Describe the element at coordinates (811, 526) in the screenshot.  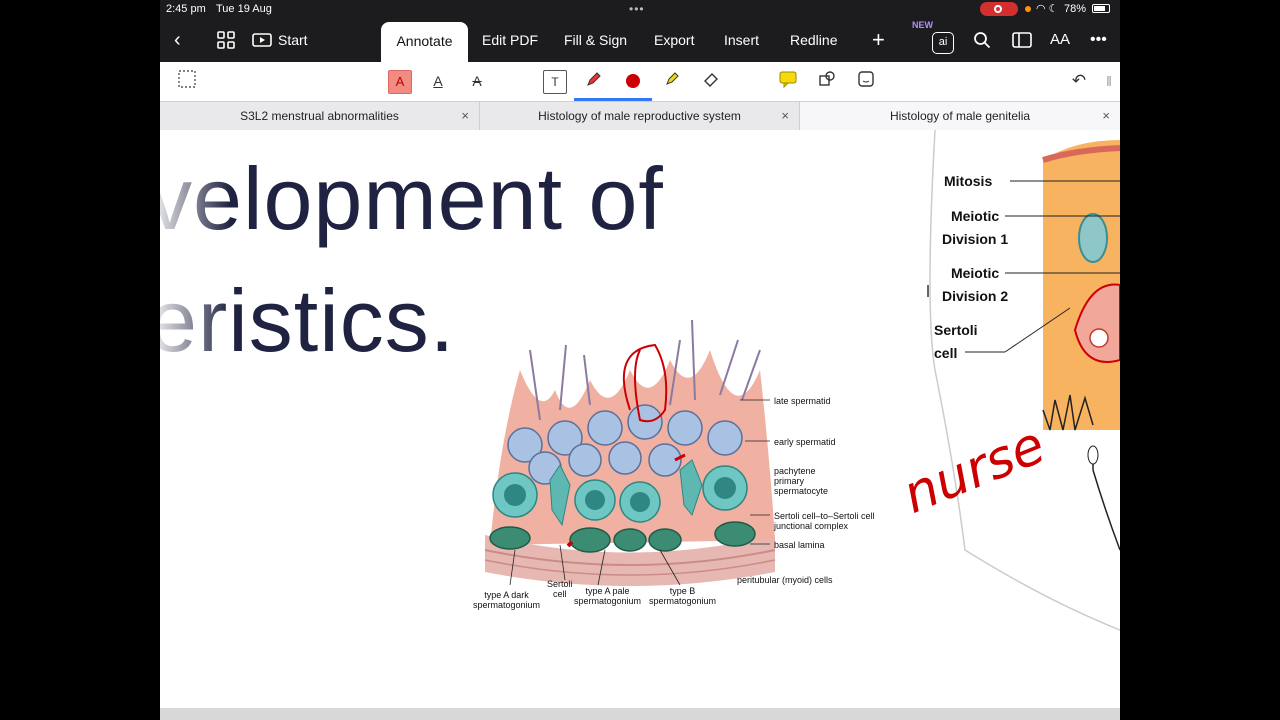
I see `label-line: junctional complex` at that location.